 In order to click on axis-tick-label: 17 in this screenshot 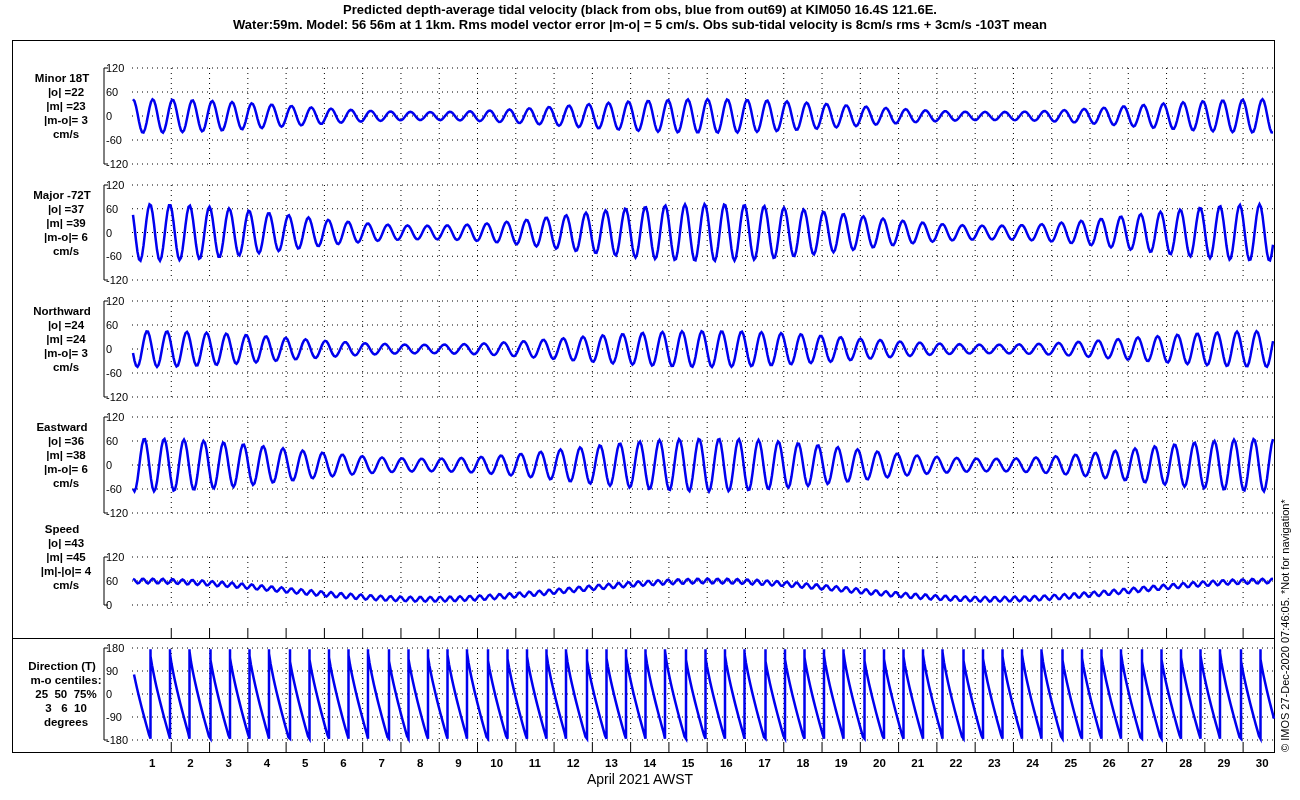, I will do `click(764, 763)`.